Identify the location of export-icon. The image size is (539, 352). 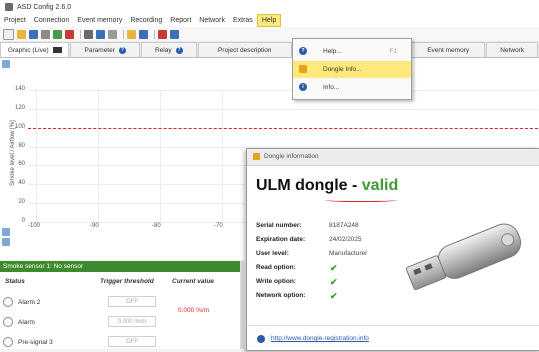
(143, 34).